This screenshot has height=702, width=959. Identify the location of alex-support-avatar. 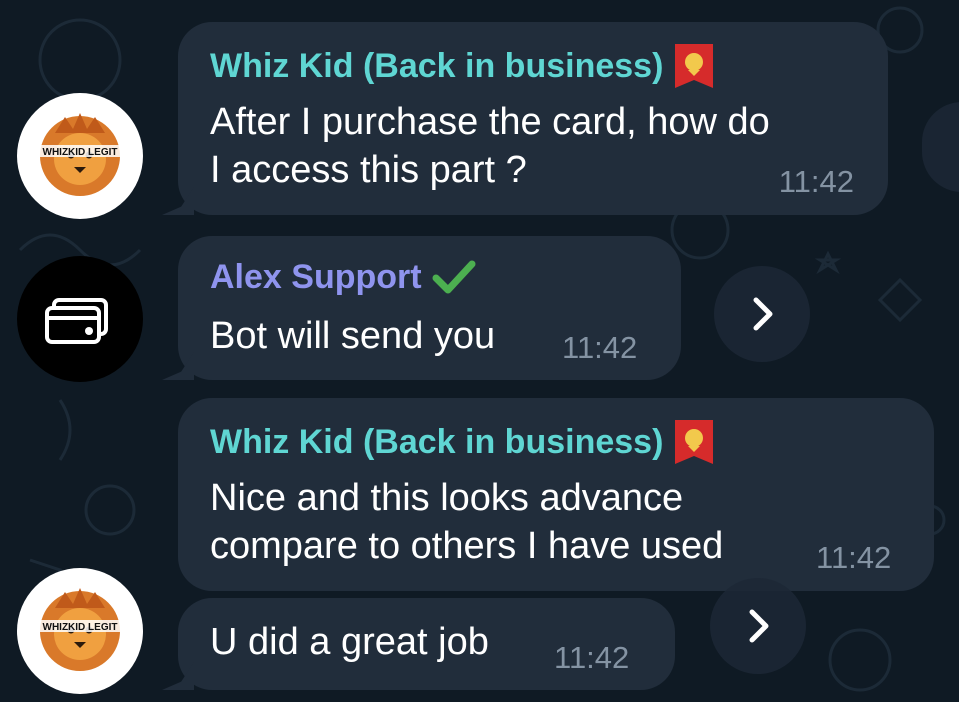
(80, 319).